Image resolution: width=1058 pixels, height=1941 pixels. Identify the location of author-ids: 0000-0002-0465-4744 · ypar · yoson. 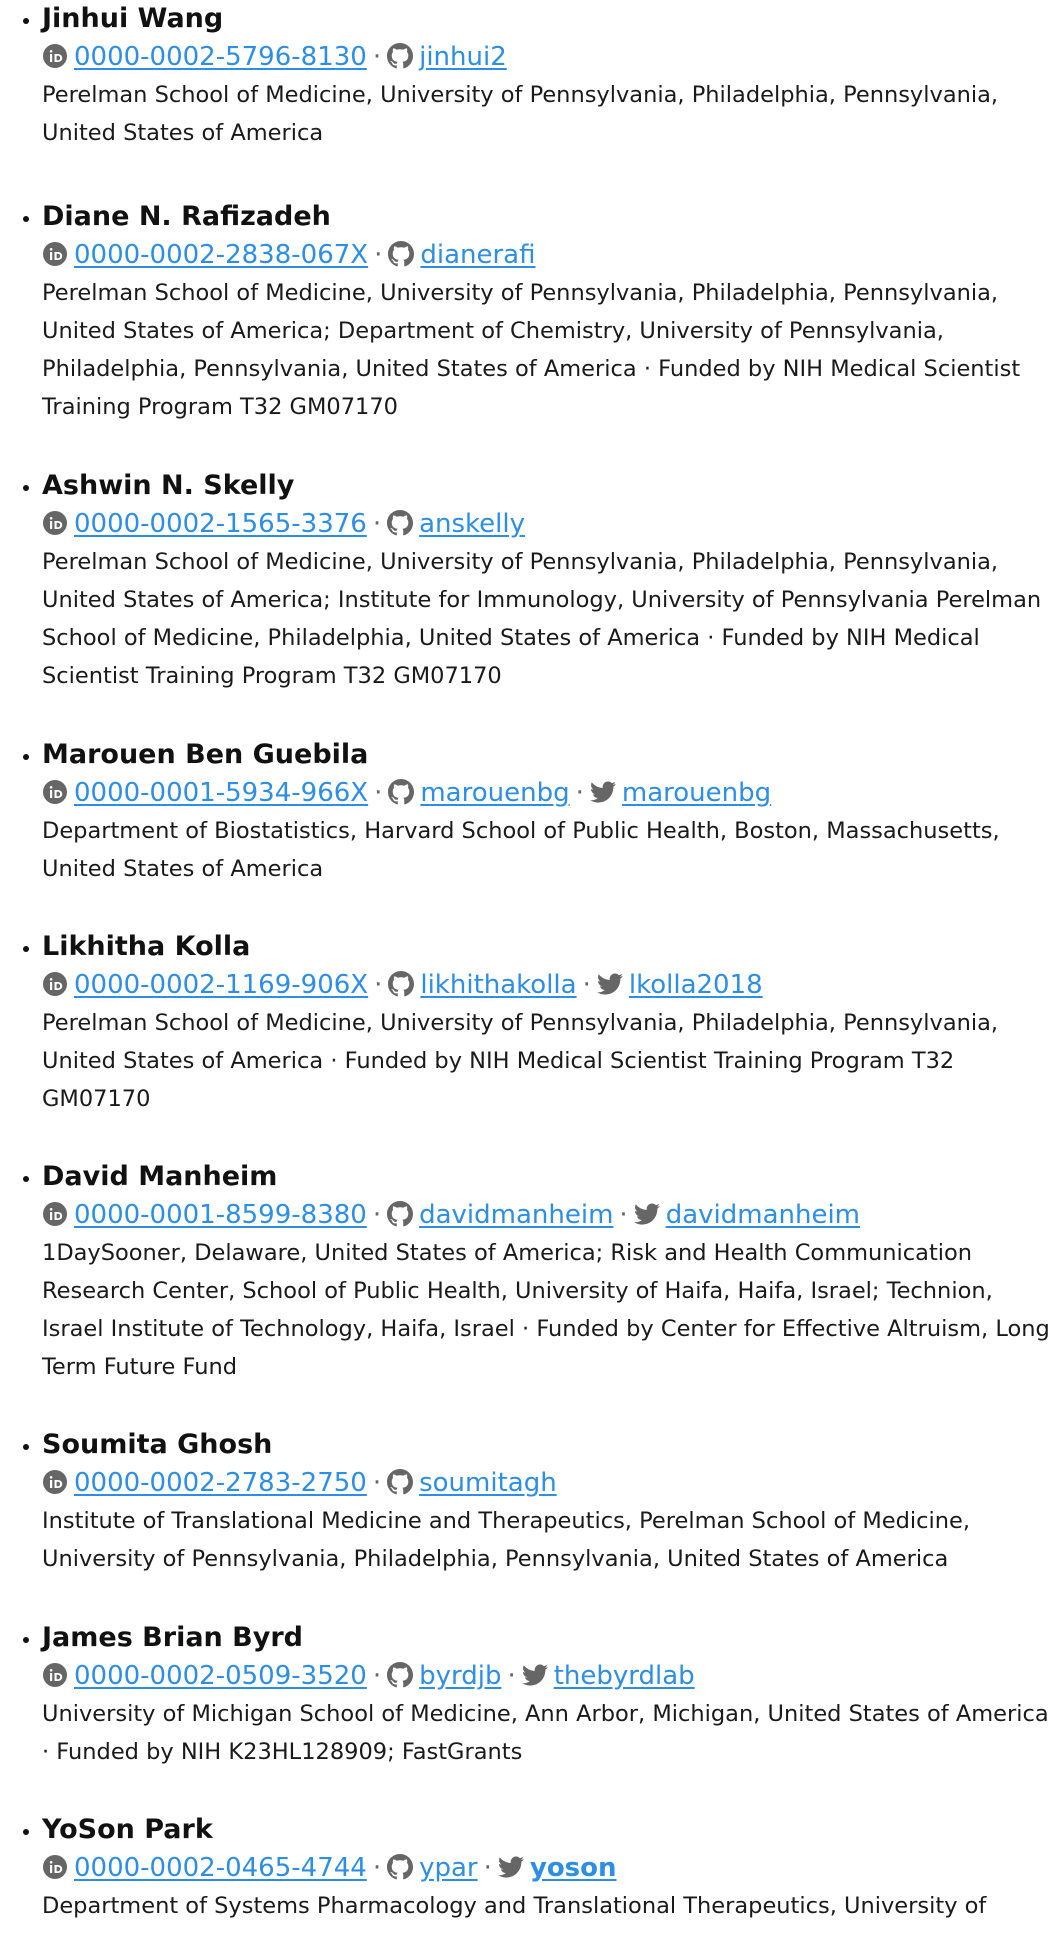
(550, 1868).